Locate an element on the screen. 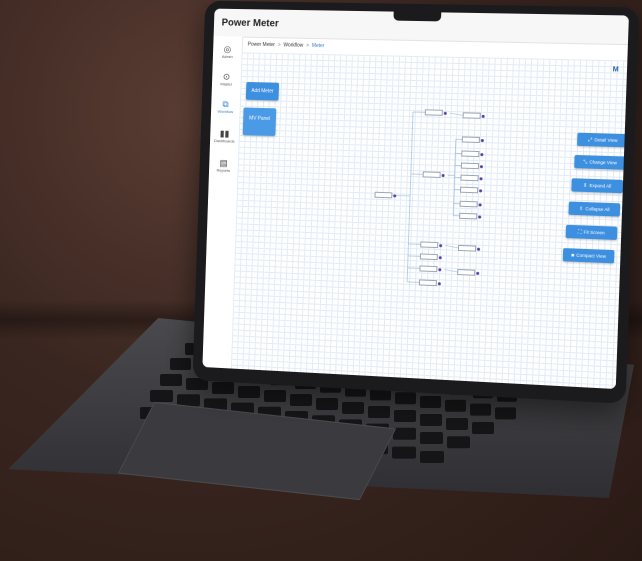 This screenshot has width=642, height=561. change-view-icon: ⤡ is located at coordinates (585, 162).